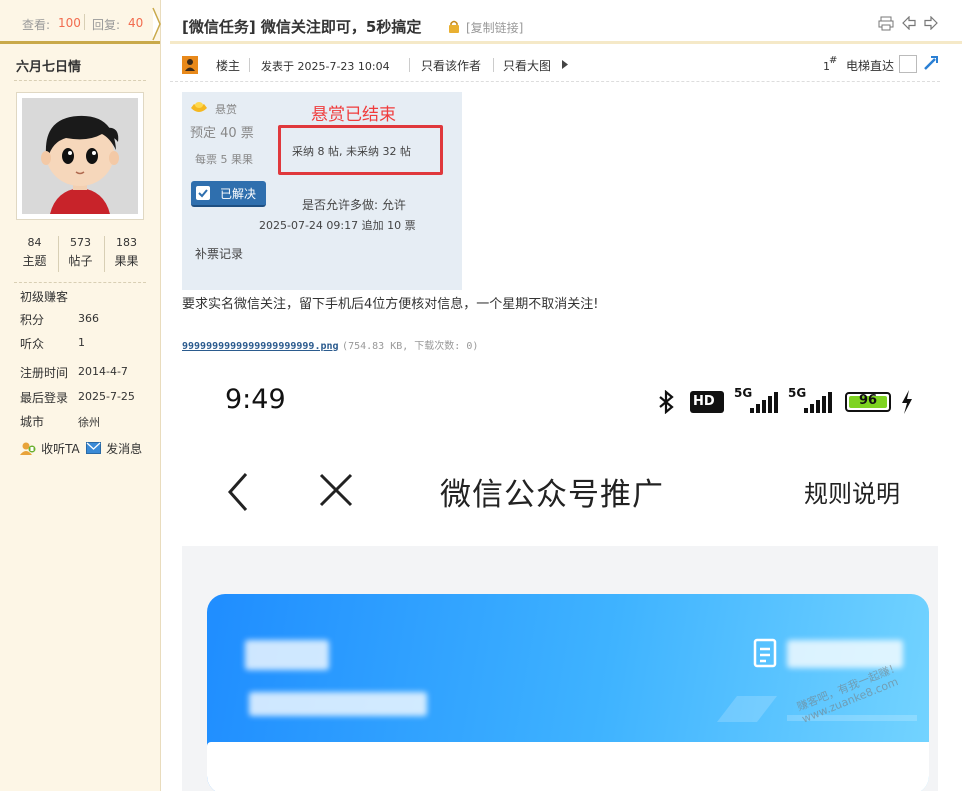  I want to click on topics-count-value: 84, so click(34, 242).